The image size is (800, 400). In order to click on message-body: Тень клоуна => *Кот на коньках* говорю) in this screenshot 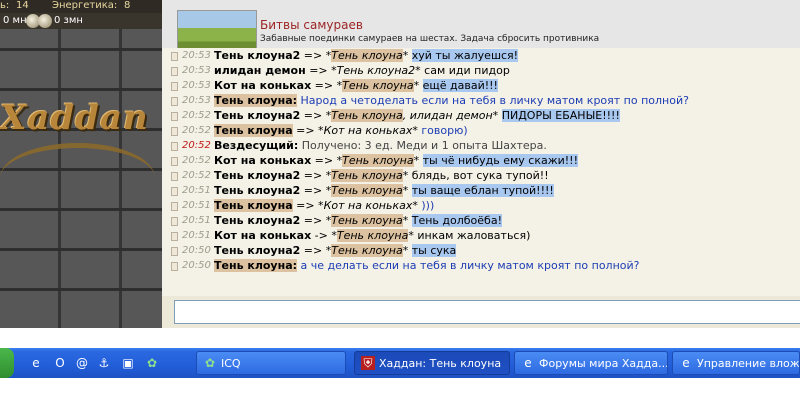, I will do `click(341, 130)`.